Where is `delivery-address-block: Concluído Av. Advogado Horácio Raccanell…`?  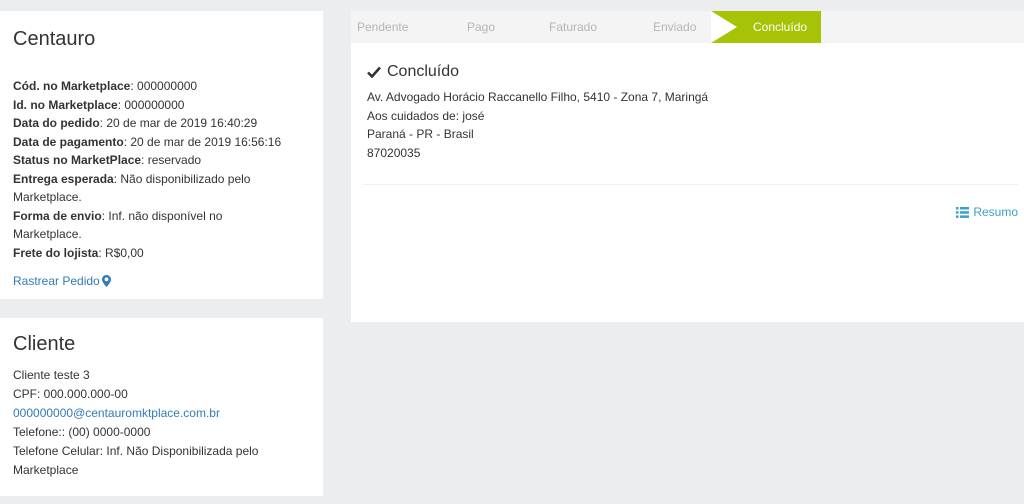
delivery-address-block: Concluído Av. Advogado Horácio Raccanell… is located at coordinates (692, 112).